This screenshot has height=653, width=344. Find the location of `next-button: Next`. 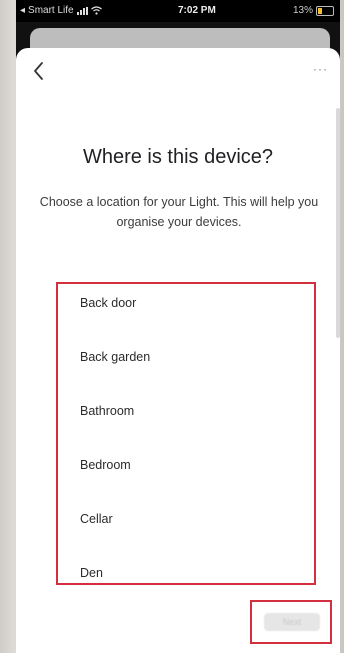

next-button: Next is located at coordinates (292, 622).